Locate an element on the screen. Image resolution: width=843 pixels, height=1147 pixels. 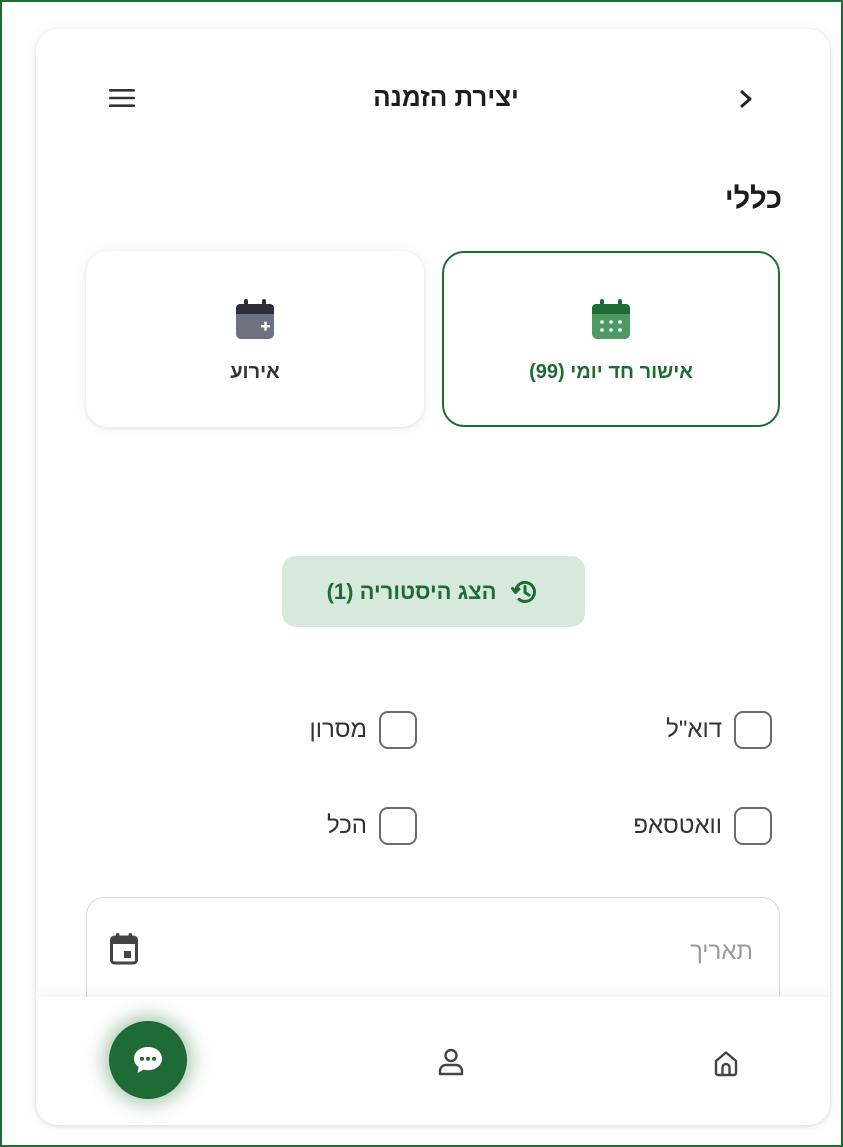
calendar-plus-icon is located at coordinates (255, 318).